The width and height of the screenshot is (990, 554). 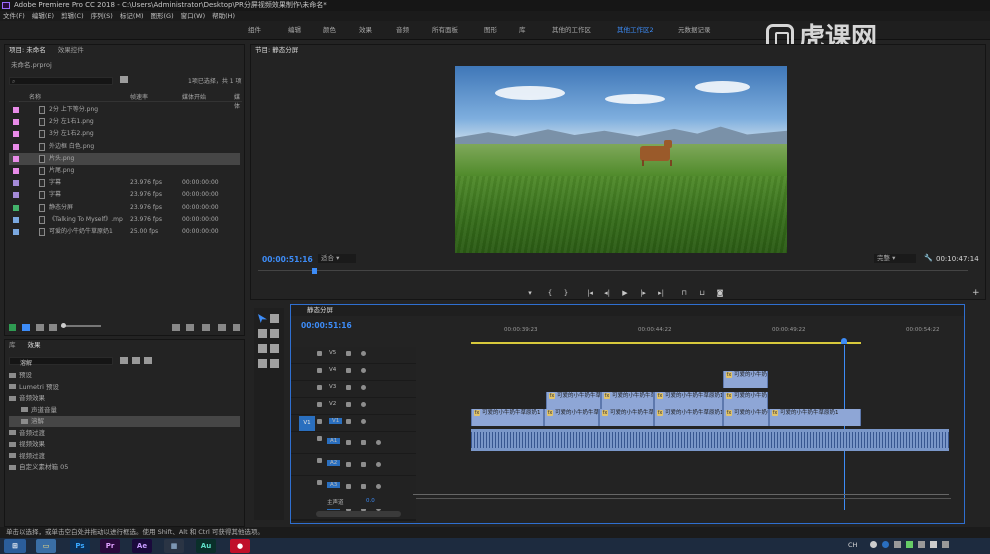 I want to click on effects-tree-item: 自定义素材箱 05, so click(x=38, y=467).